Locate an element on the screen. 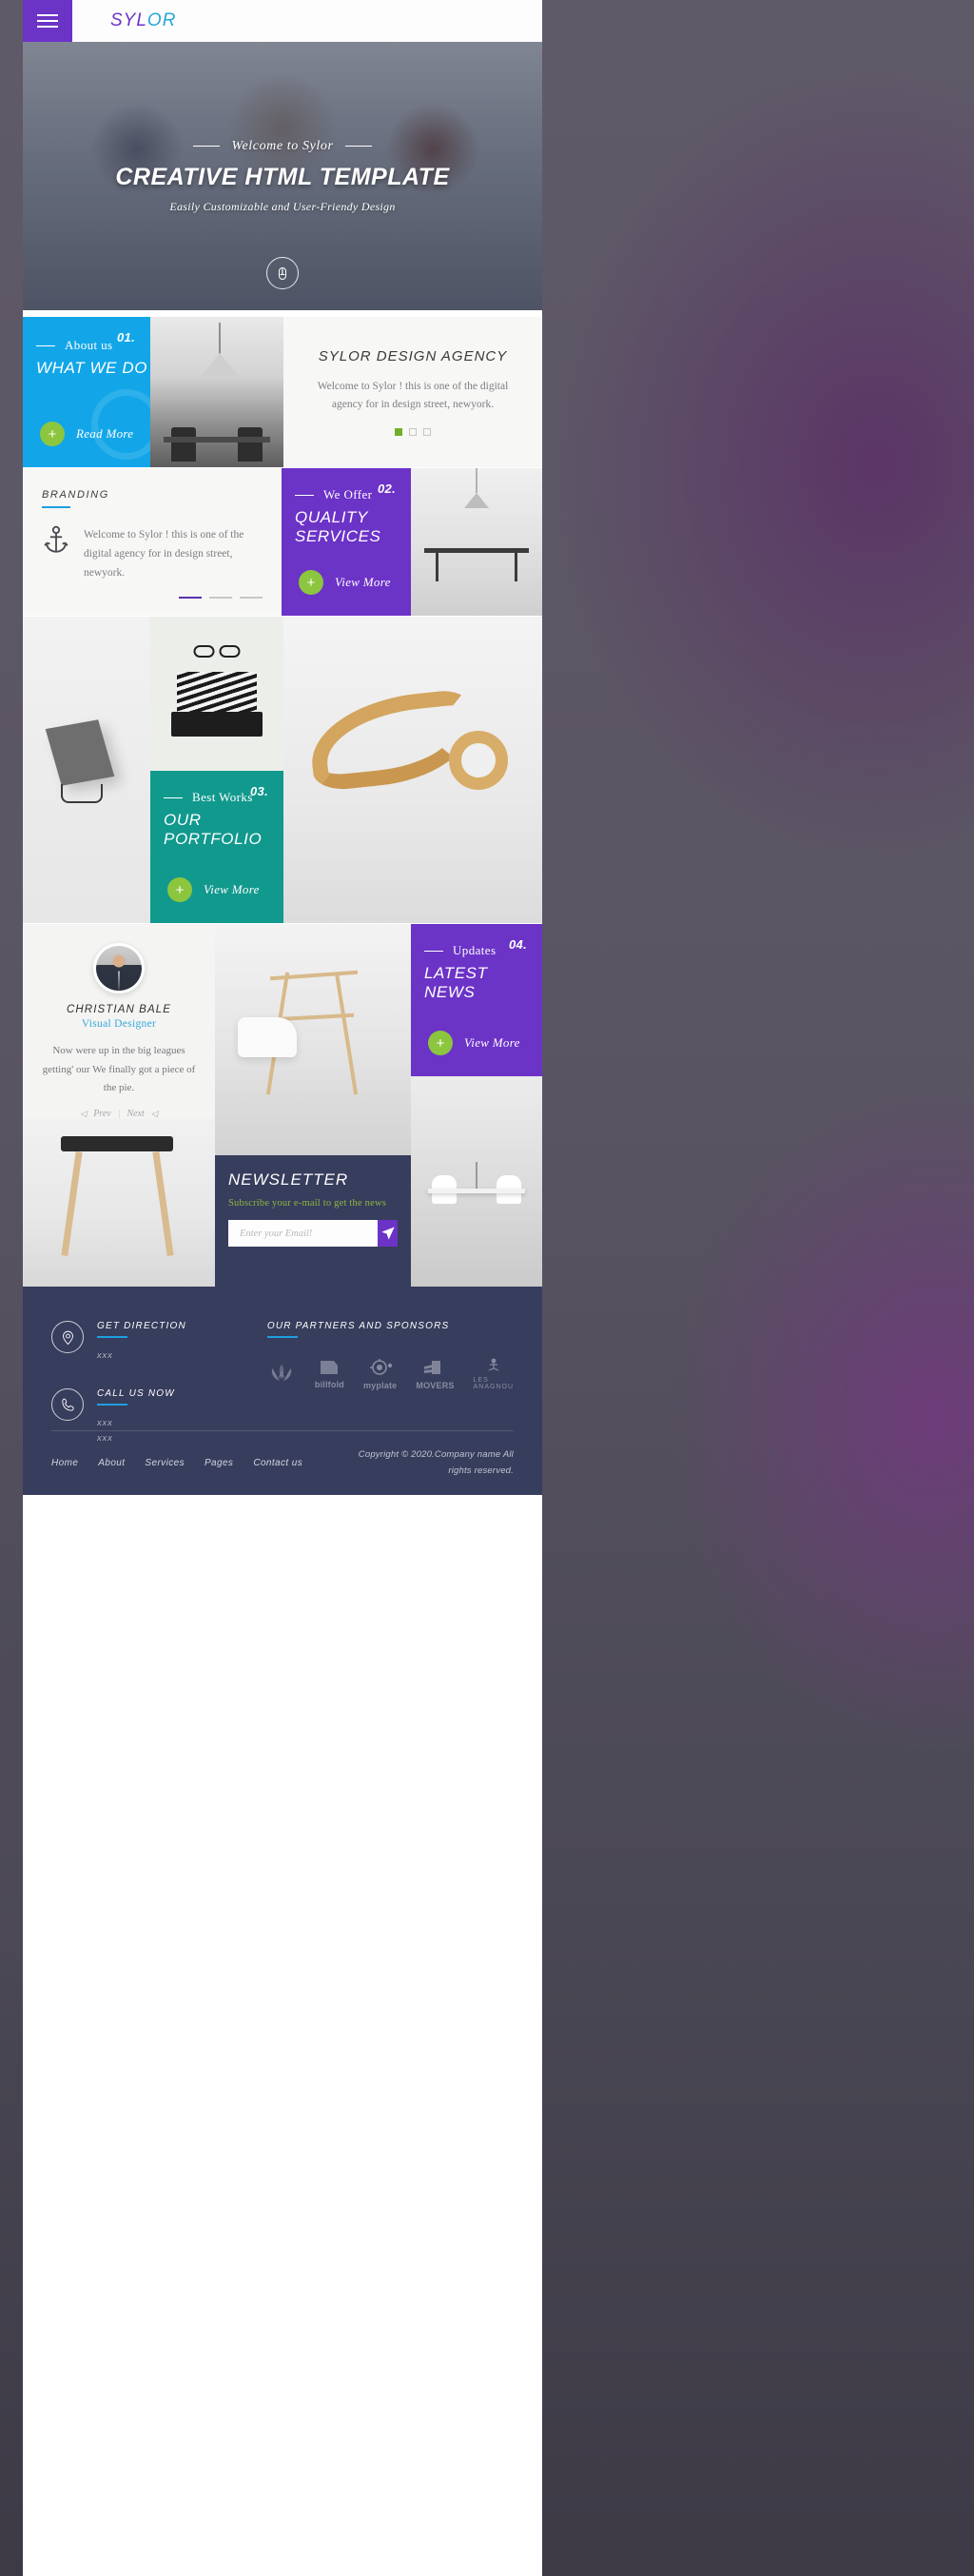 This screenshot has height=2576, width=974. services-cta-label: View More is located at coordinates (363, 582).